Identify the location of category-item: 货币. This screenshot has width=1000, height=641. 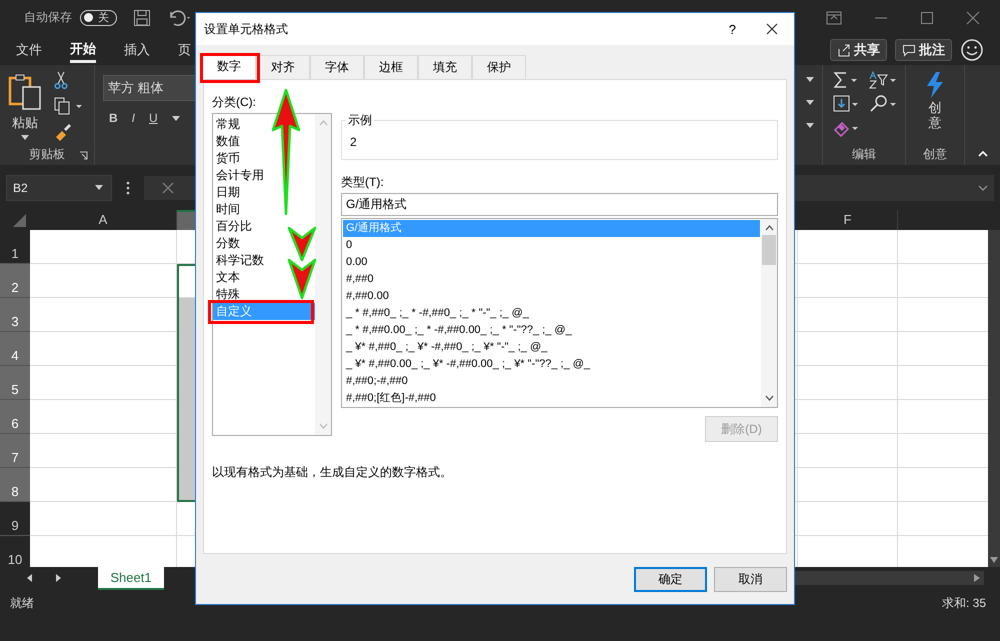
(227, 158).